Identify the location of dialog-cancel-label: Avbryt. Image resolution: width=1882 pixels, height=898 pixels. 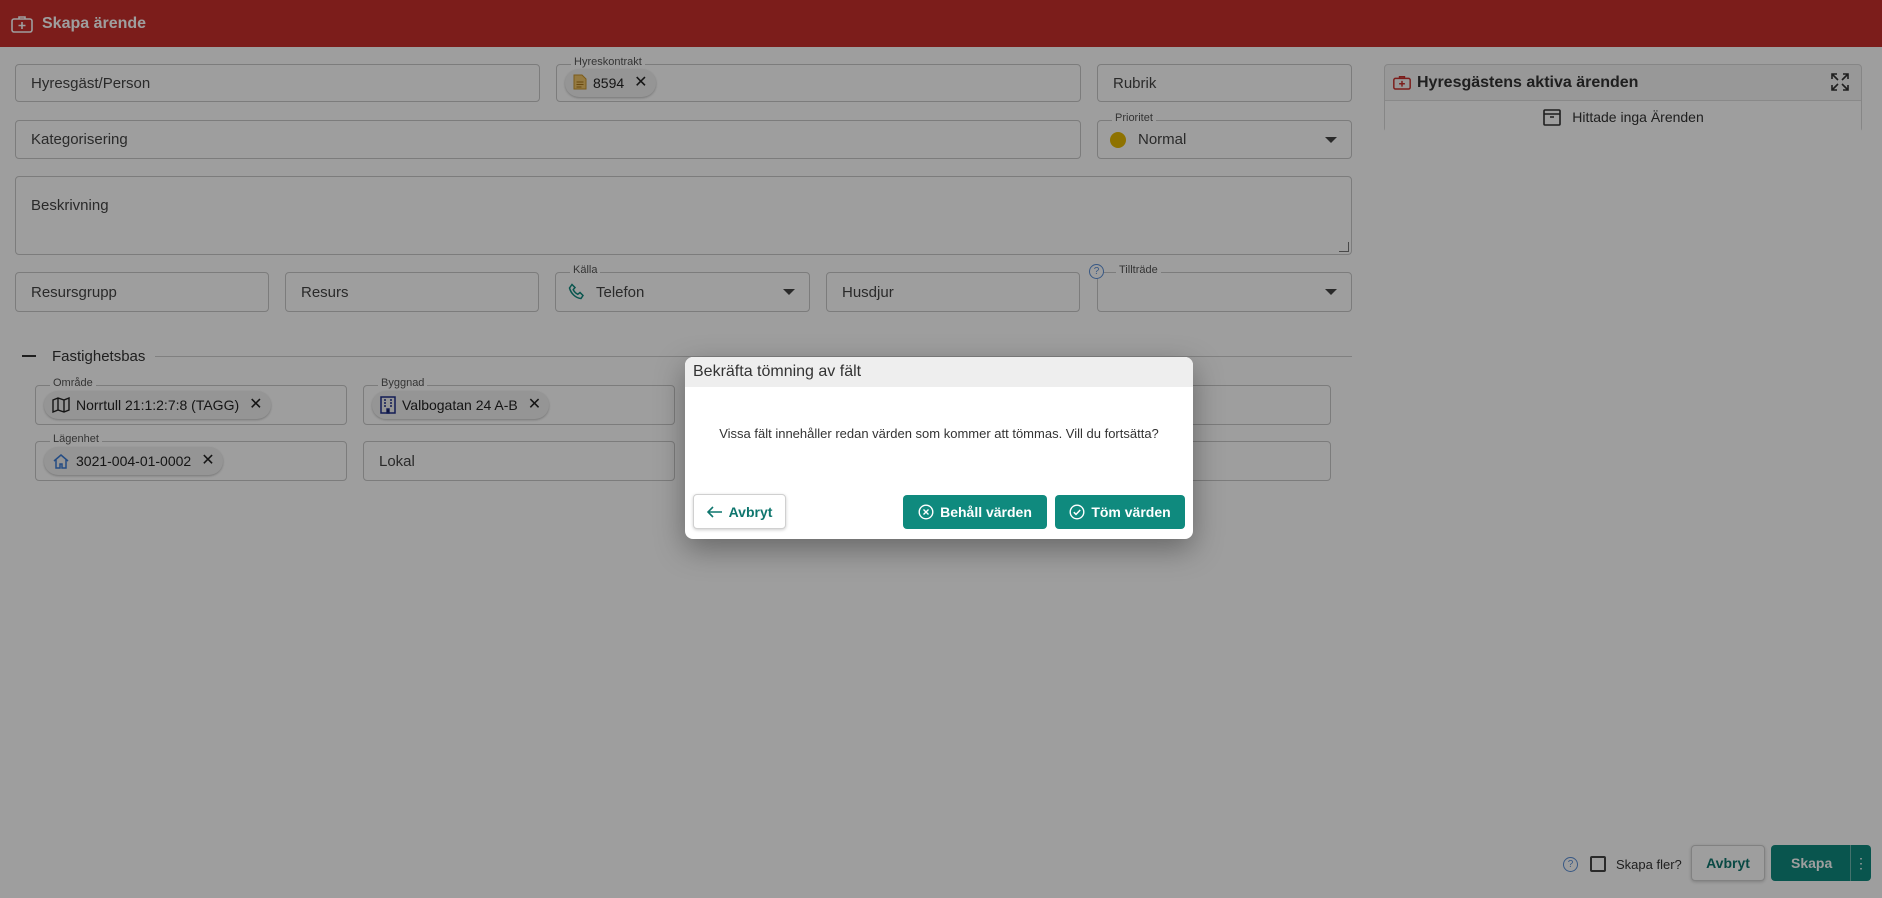
(750, 511).